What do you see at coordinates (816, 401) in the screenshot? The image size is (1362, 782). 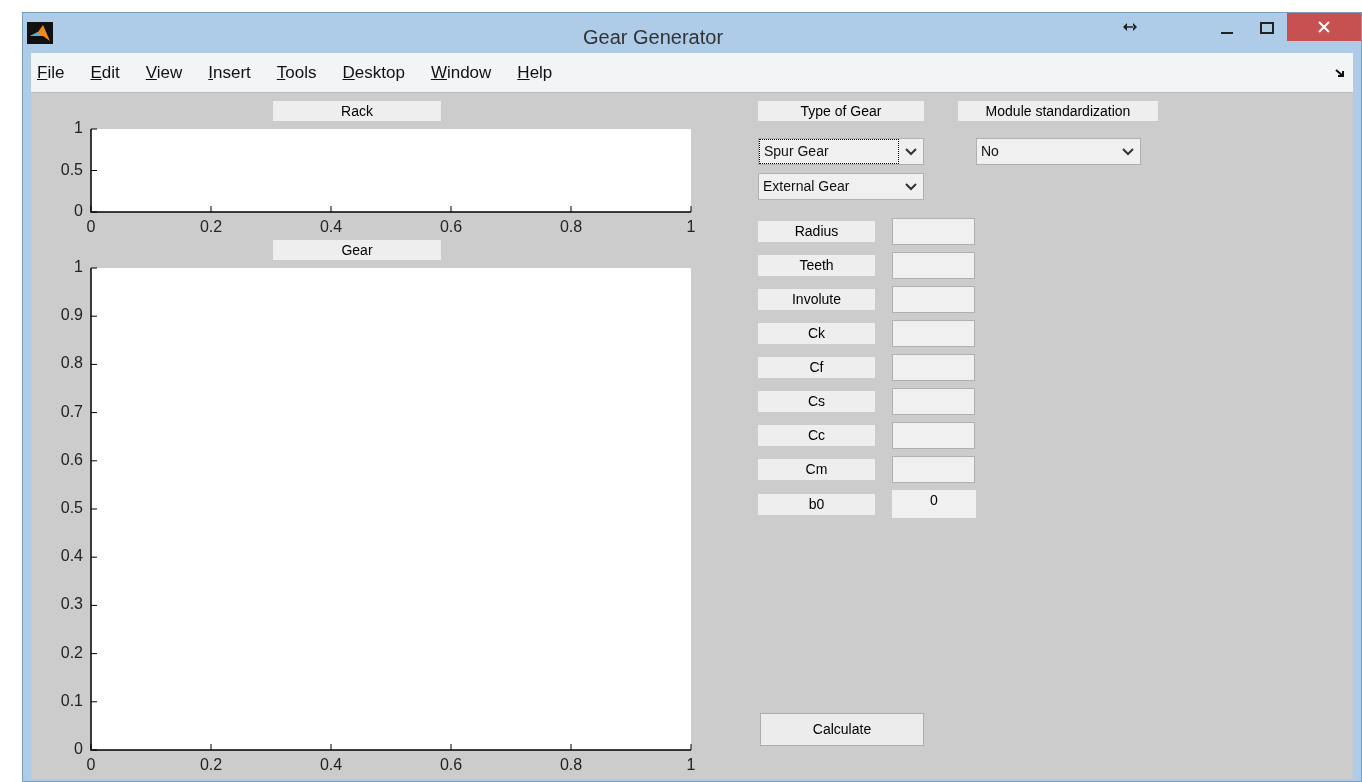 I see `parameter-label: Cs` at bounding box center [816, 401].